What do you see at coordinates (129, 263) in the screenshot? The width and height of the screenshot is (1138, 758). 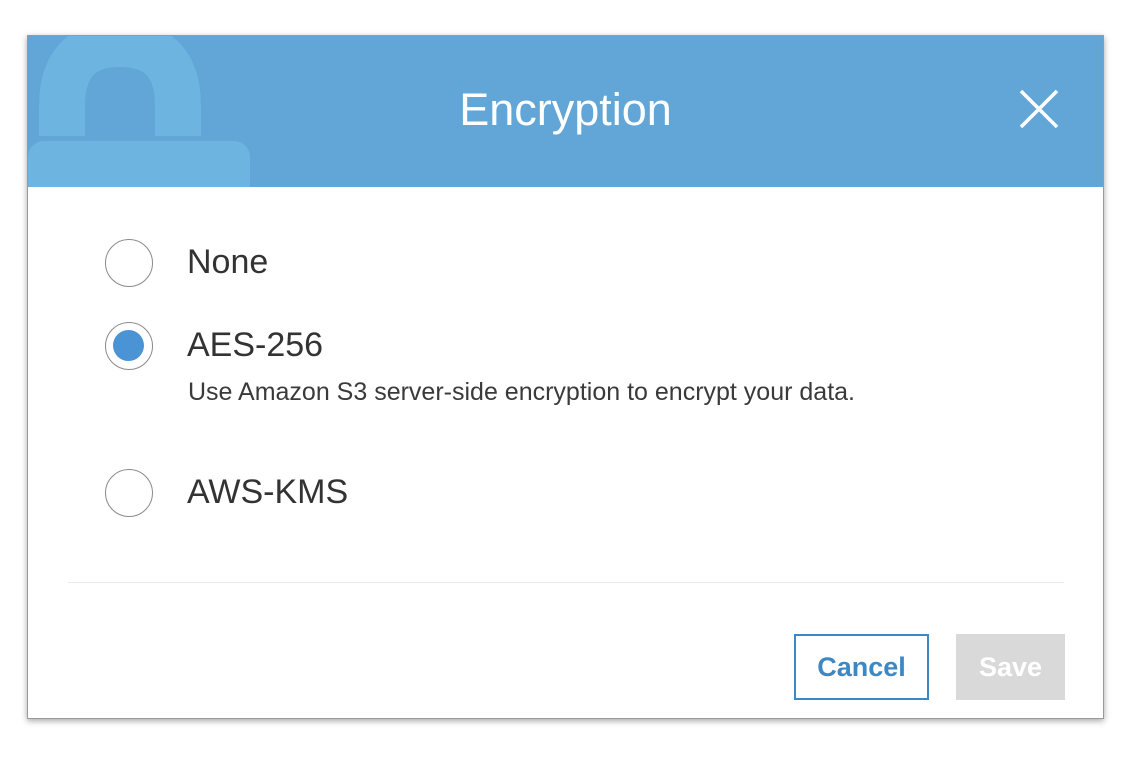 I see `radio-none` at bounding box center [129, 263].